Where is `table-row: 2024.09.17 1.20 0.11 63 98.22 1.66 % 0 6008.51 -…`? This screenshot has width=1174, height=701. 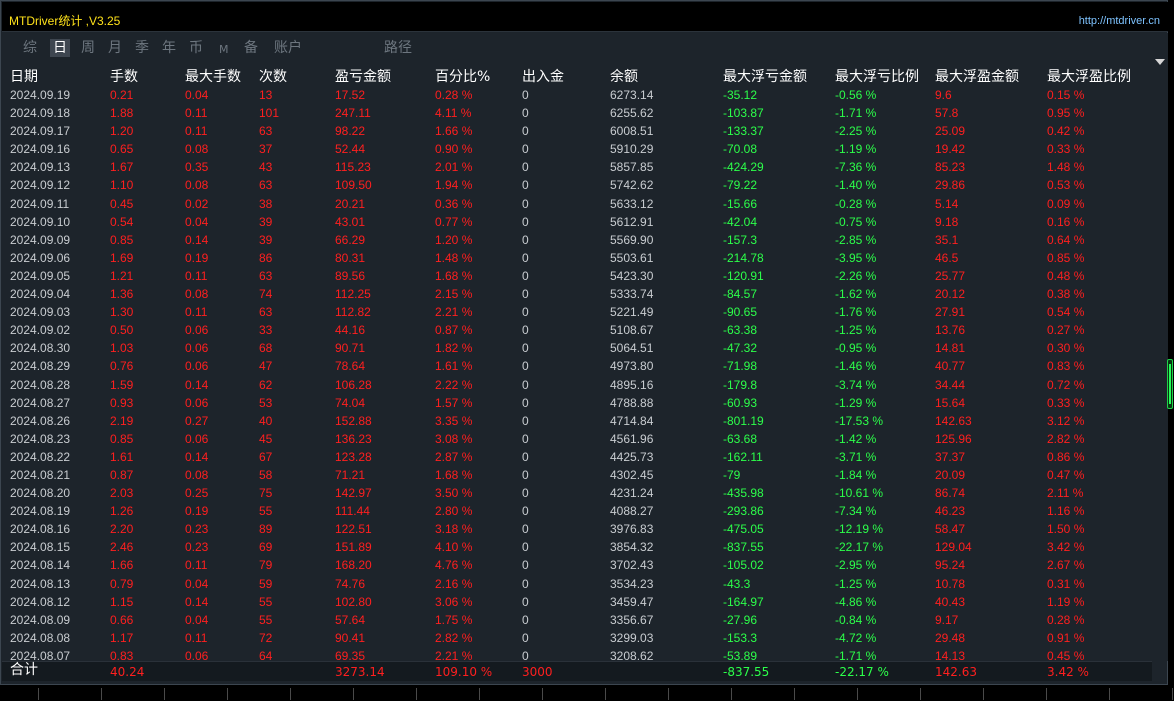 table-row: 2024.09.17 1.20 0.11 63 98.22 1.66 % 0 6008.51 -… is located at coordinates (577, 131).